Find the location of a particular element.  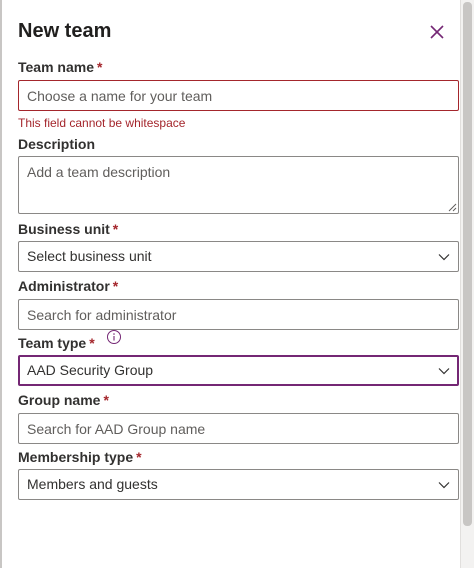

close-button is located at coordinates (437, 32).